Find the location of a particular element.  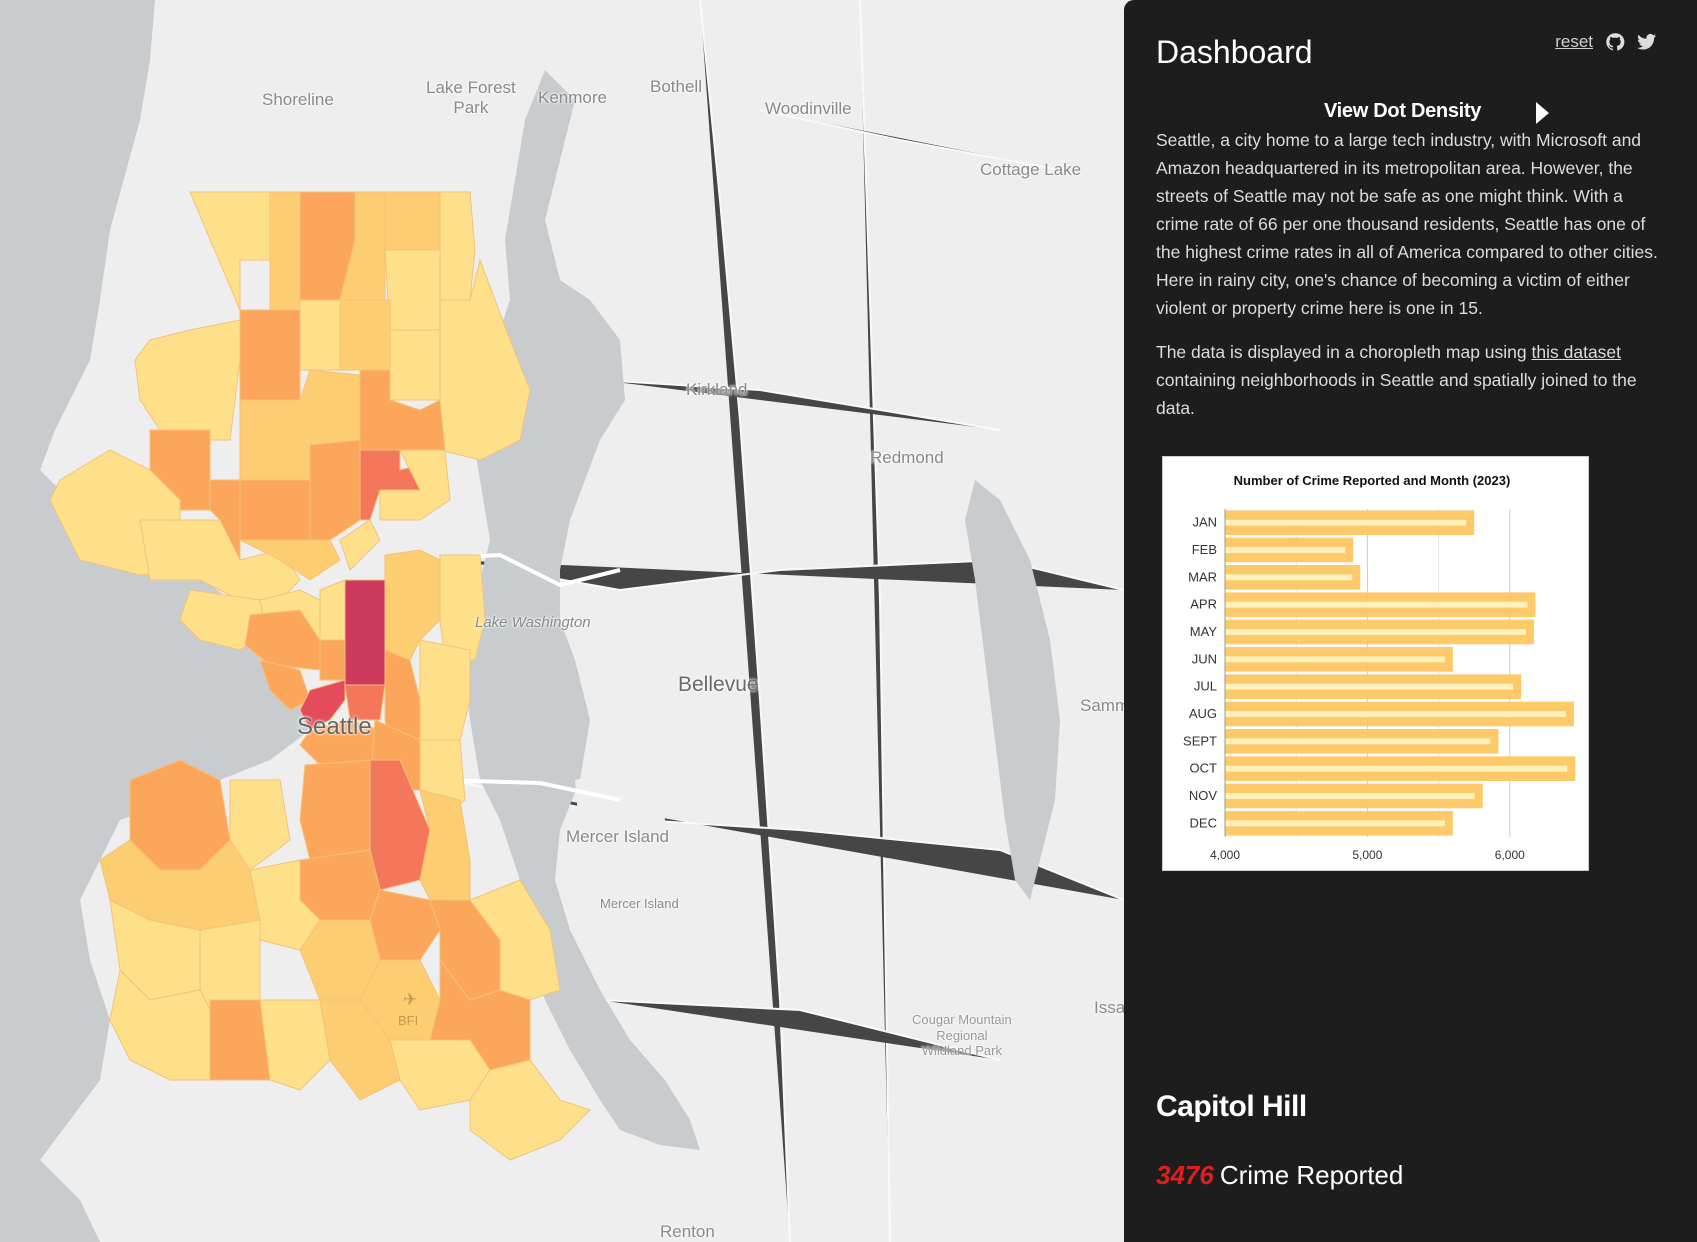

reset-link: reset is located at coordinates (1574, 42).